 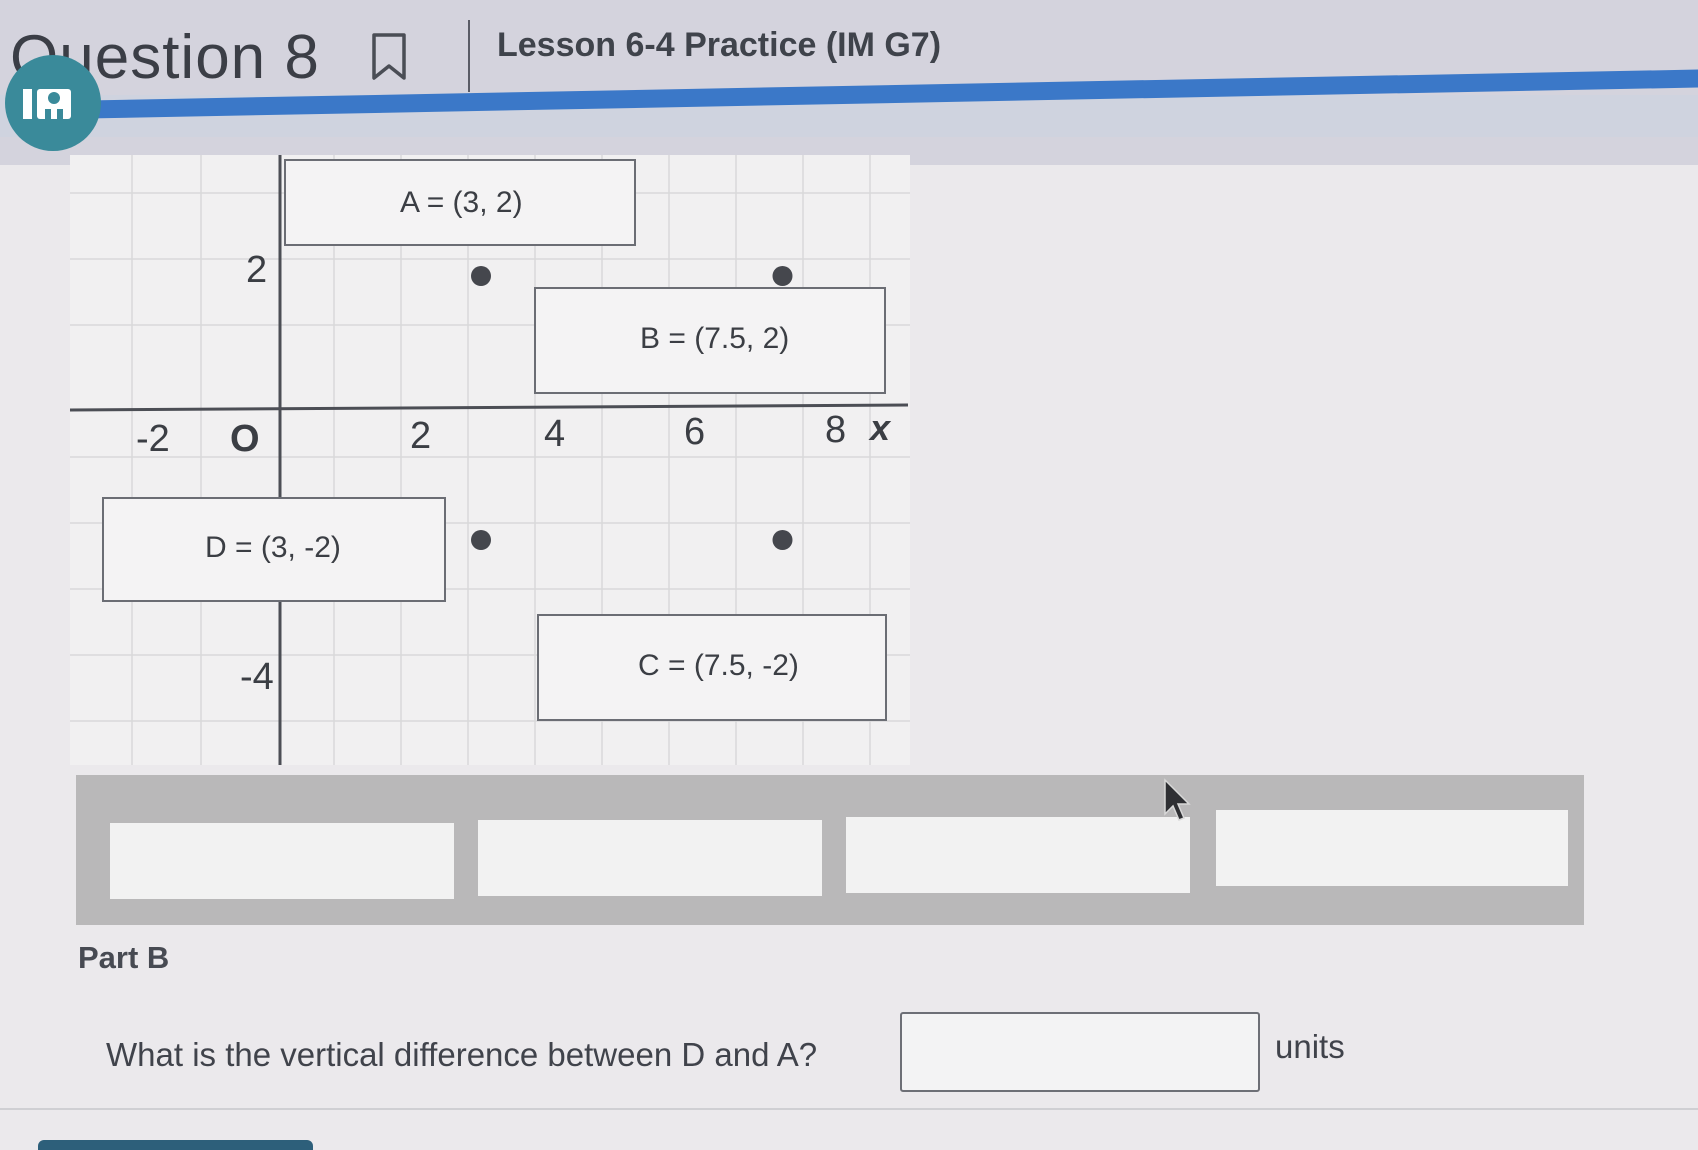 What do you see at coordinates (830, 850) in the screenshot?
I see `drop-zone` at bounding box center [830, 850].